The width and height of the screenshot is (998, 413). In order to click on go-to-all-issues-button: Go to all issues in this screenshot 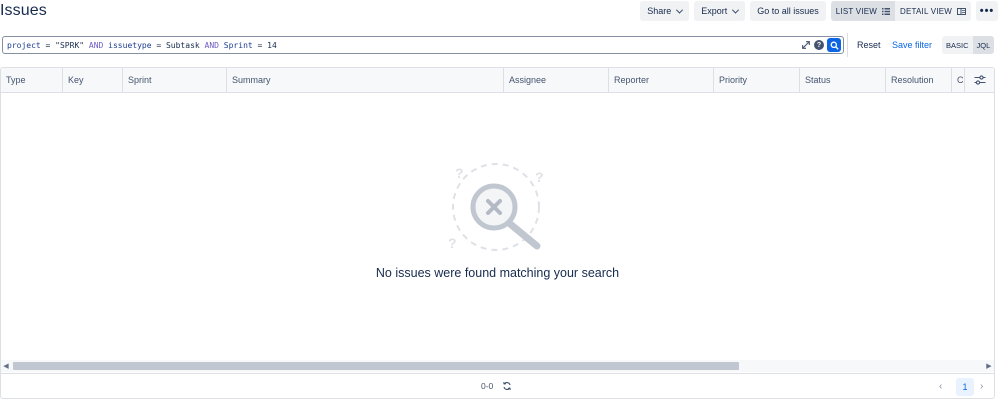, I will do `click(788, 11)`.